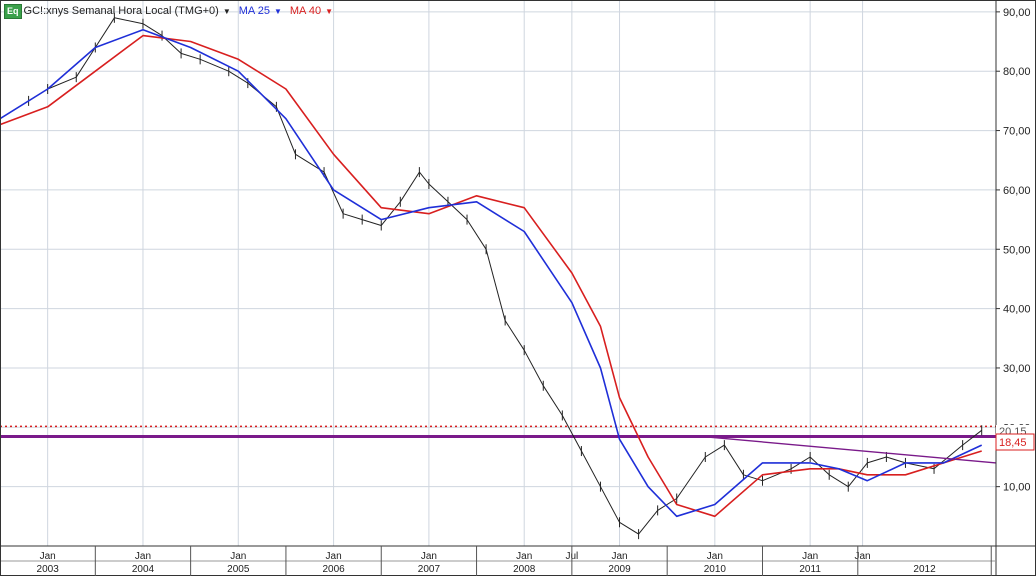 The height and width of the screenshot is (576, 1036). I want to click on x-year-label: 2009, so click(619, 569).